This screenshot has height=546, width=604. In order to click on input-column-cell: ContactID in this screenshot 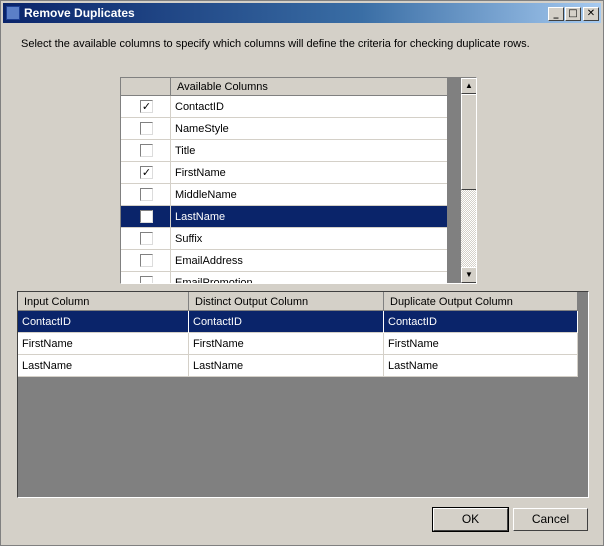, I will do `click(103, 322)`.